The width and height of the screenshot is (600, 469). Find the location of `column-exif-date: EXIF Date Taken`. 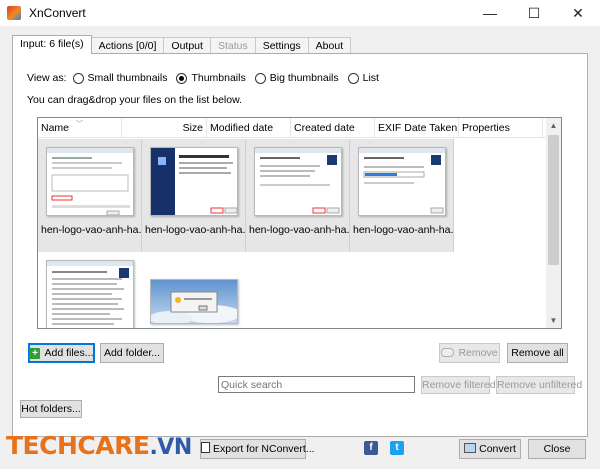

column-exif-date: EXIF Date Taken is located at coordinates (417, 128).